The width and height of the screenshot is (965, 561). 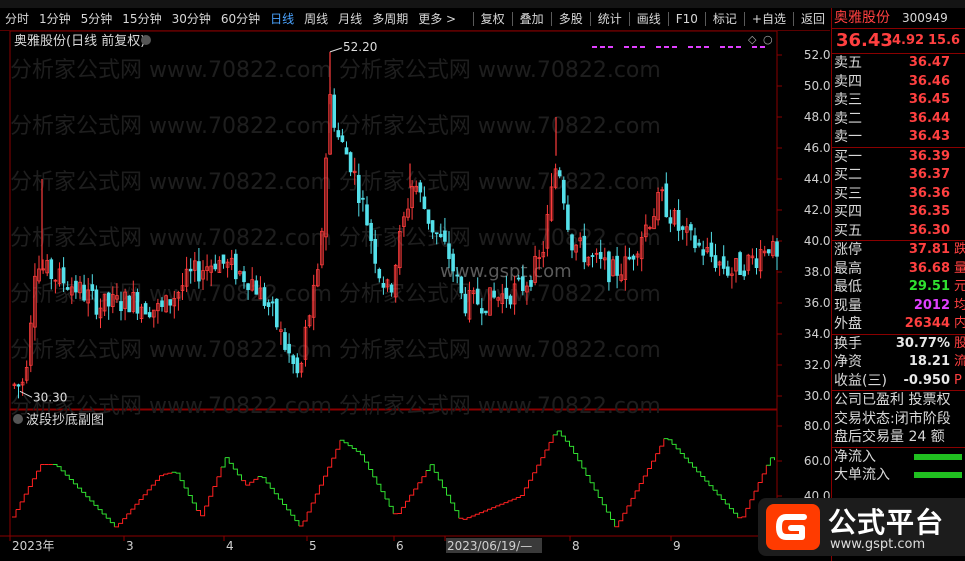 What do you see at coordinates (769, 19) in the screenshot?
I see `toolbar-action-7: +自选` at bounding box center [769, 19].